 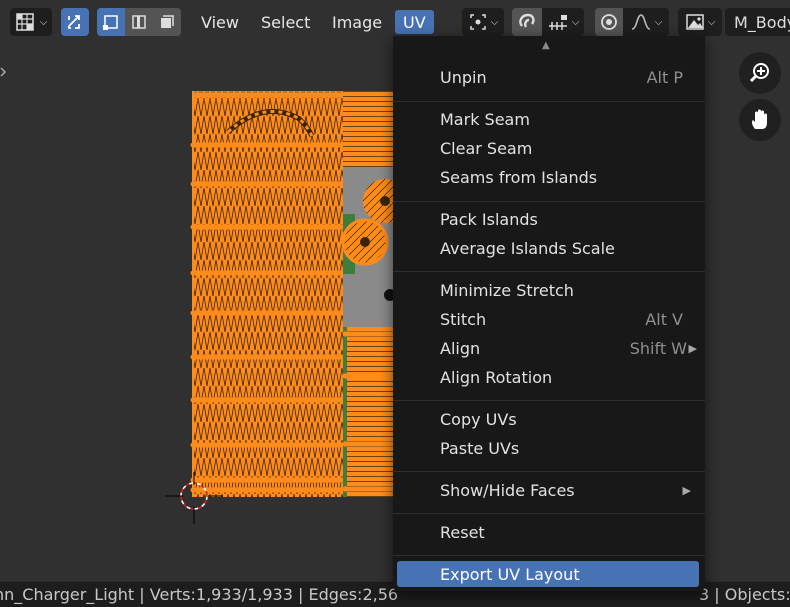 What do you see at coordinates (557, 22) in the screenshot?
I see `snap-increment-icon` at bounding box center [557, 22].